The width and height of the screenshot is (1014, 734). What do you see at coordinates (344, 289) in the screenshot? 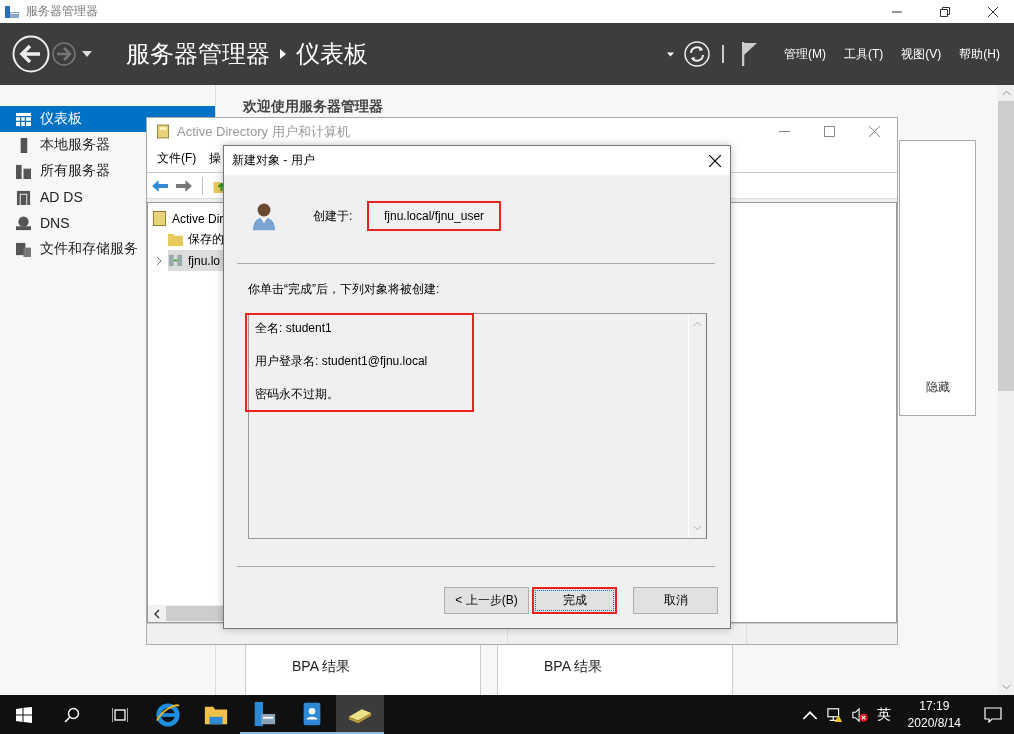
I see `intro-text: 你单击“完成”后，下列对象将被创建:` at bounding box center [344, 289].